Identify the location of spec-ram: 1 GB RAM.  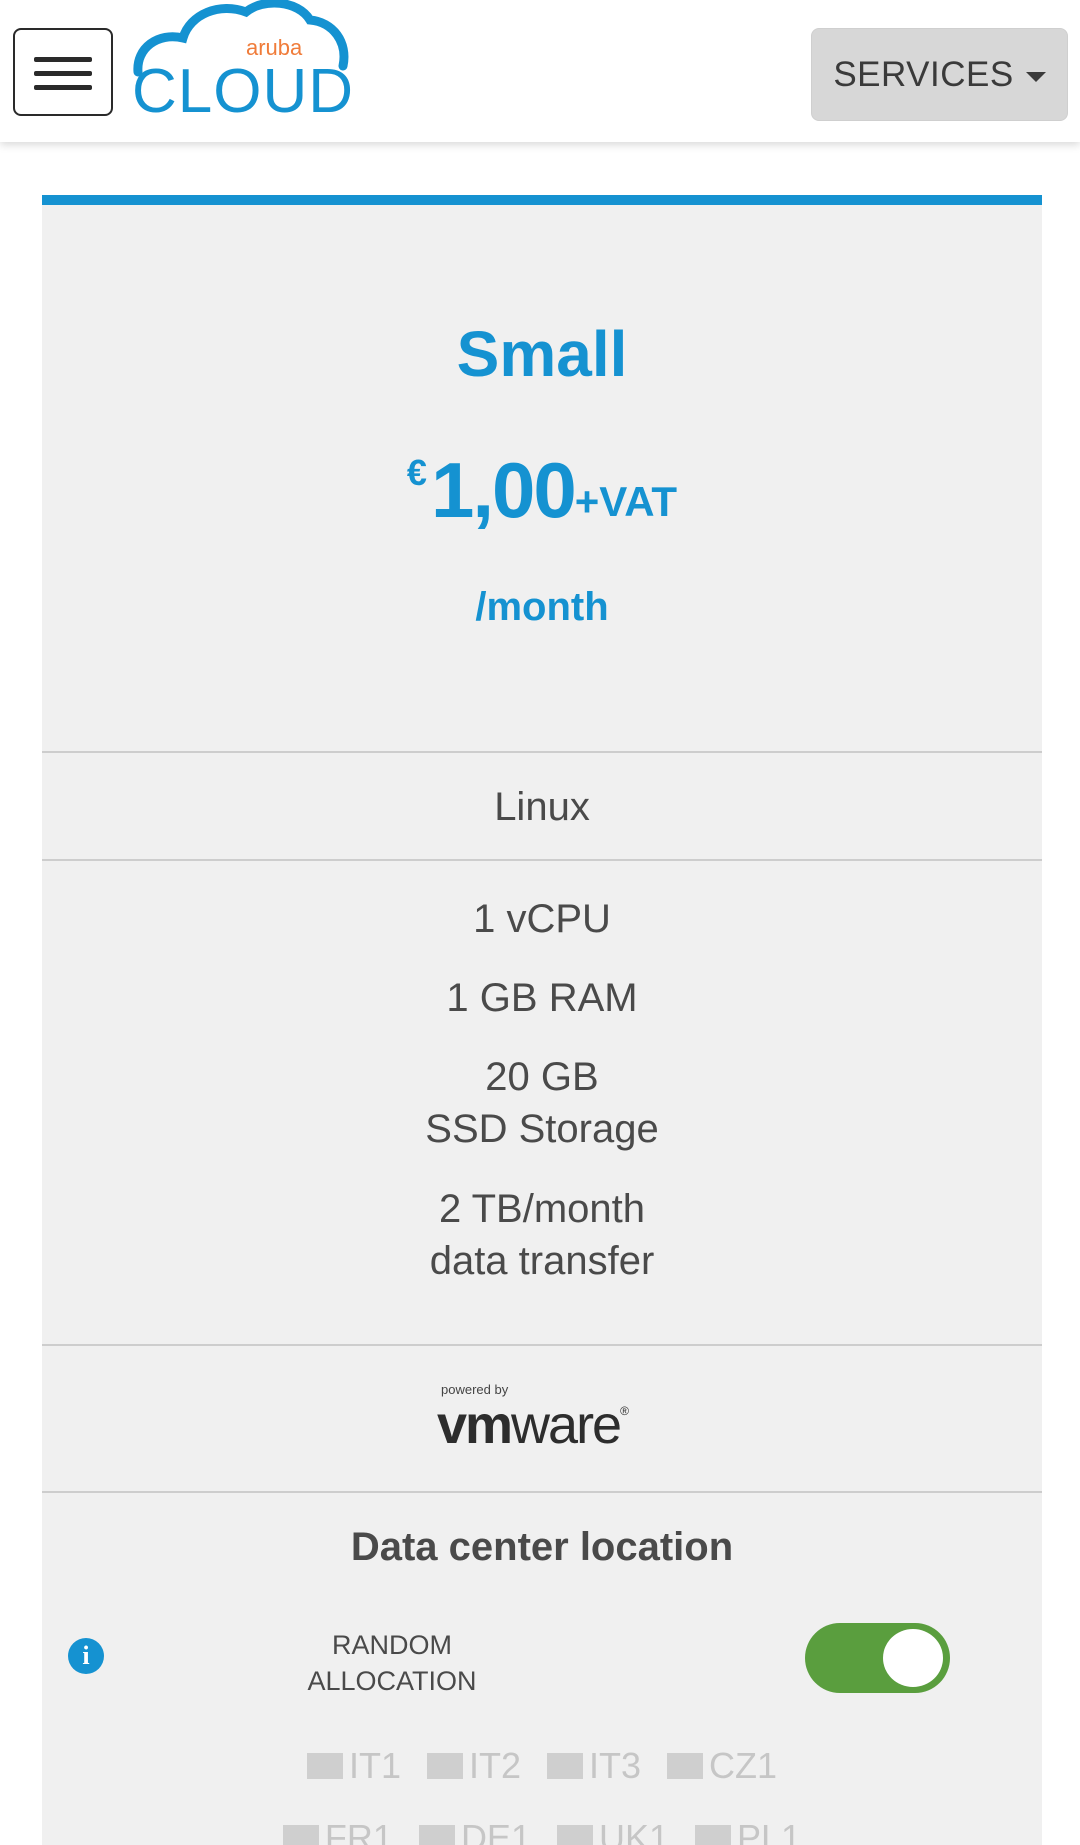
(542, 998).